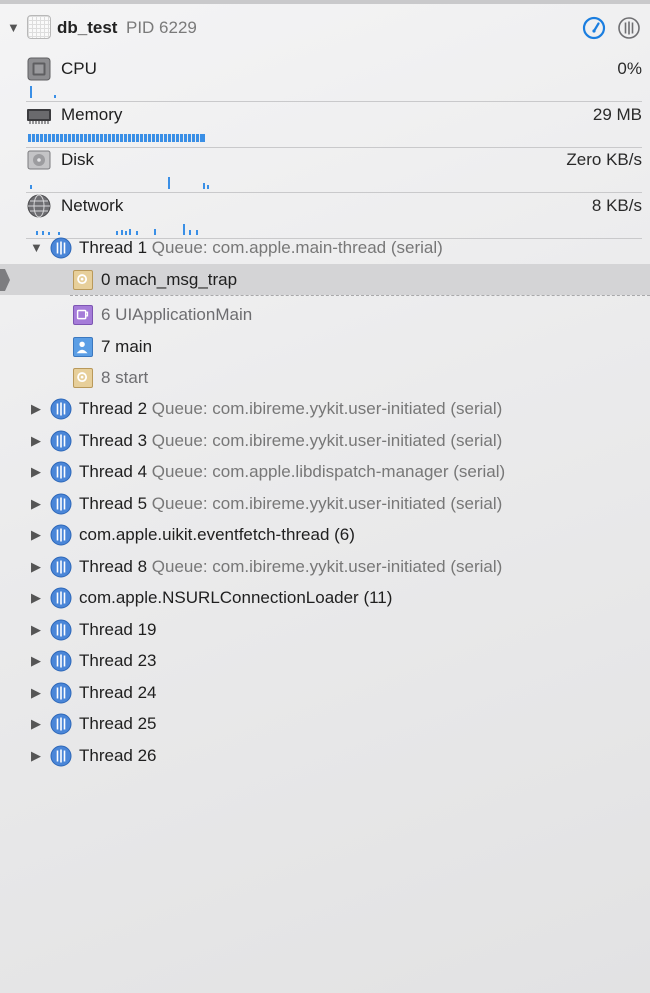  Describe the element at coordinates (39, 206) in the screenshot. I see `network-globe-icon` at that location.